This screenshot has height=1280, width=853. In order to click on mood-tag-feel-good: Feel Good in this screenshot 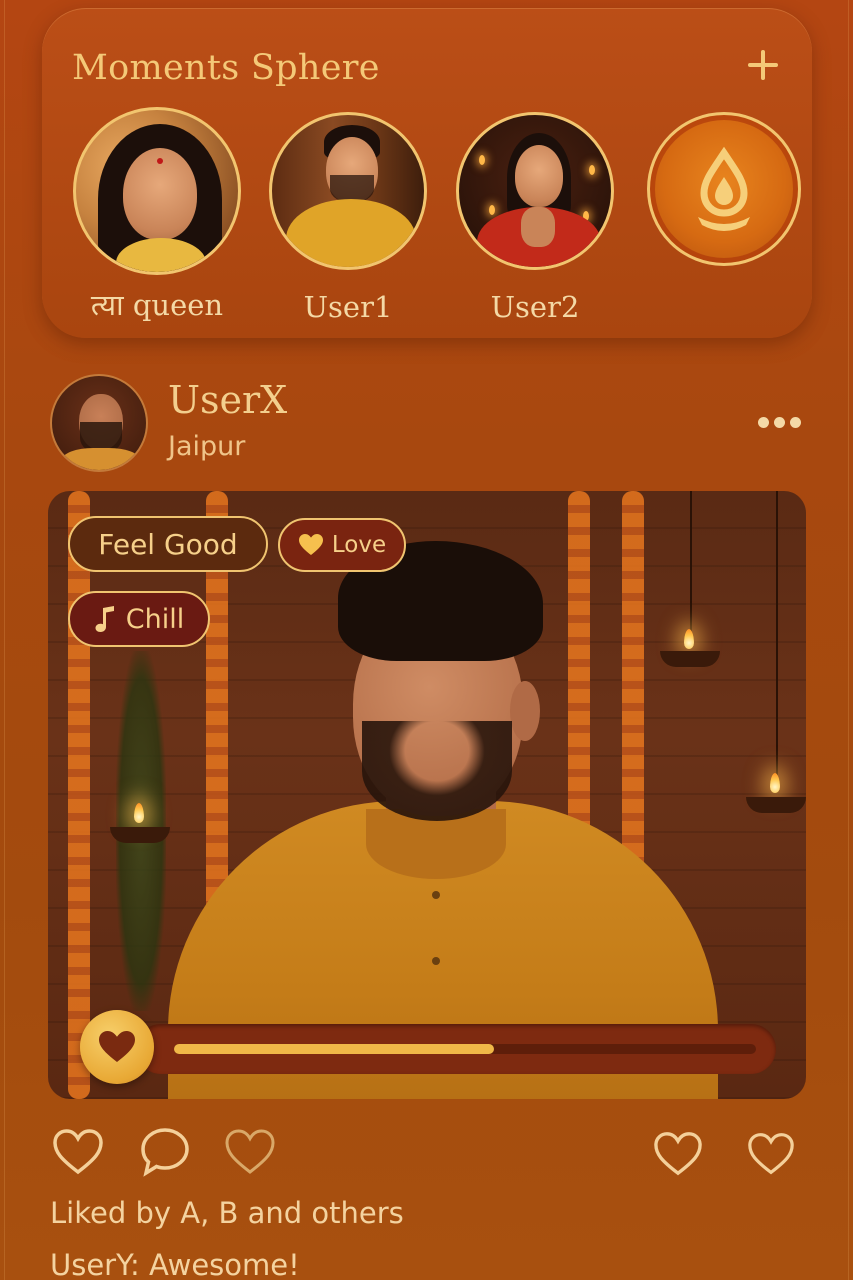, I will do `click(168, 544)`.